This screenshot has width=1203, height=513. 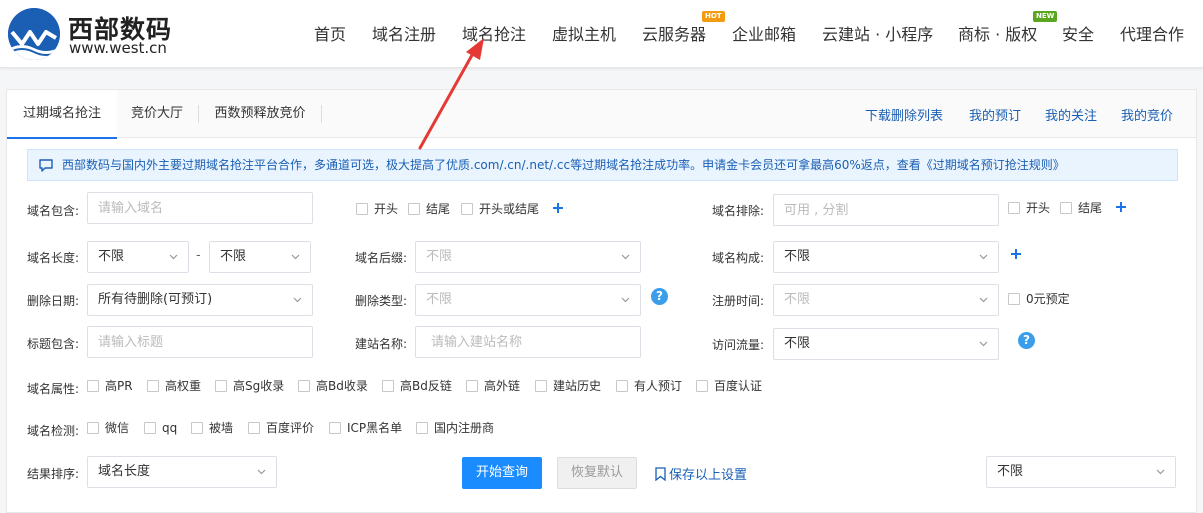 What do you see at coordinates (53, 474) in the screenshot?
I see `sort-label: 结果排序:` at bounding box center [53, 474].